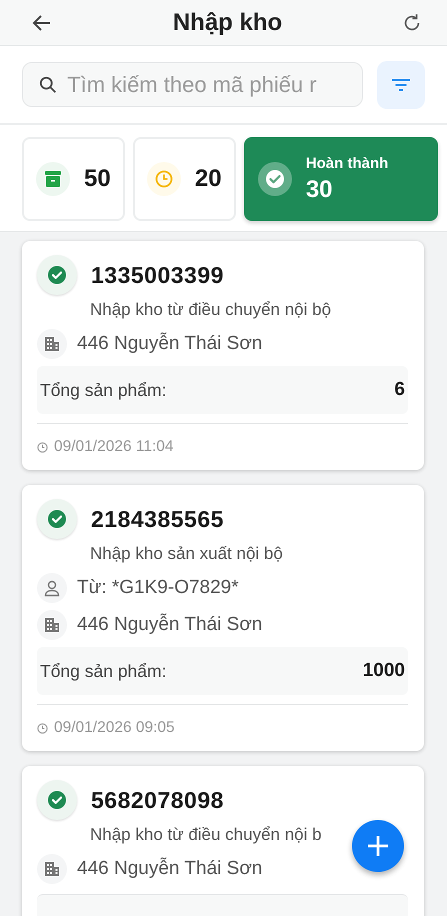 The image size is (447, 916). What do you see at coordinates (157, 519) in the screenshot?
I see `receipt-code: 2184385565` at bounding box center [157, 519].